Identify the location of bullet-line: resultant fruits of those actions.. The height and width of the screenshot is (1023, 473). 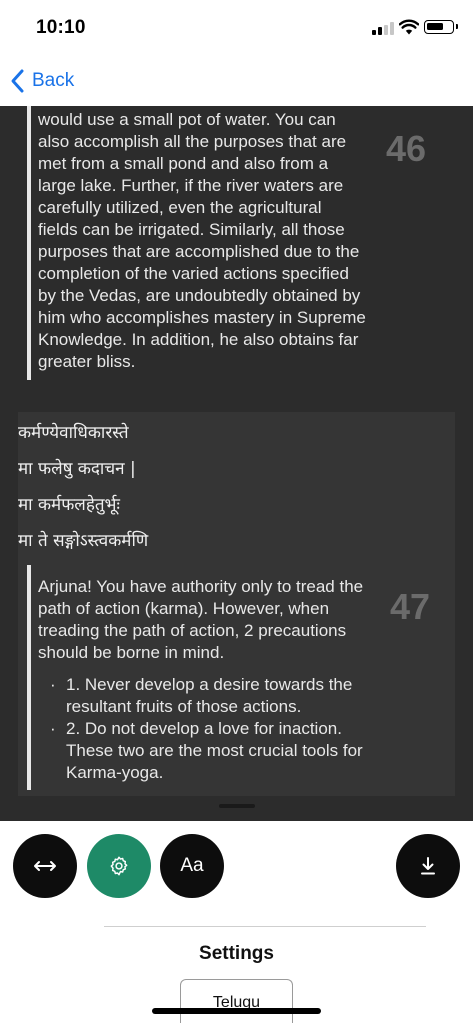
(184, 706).